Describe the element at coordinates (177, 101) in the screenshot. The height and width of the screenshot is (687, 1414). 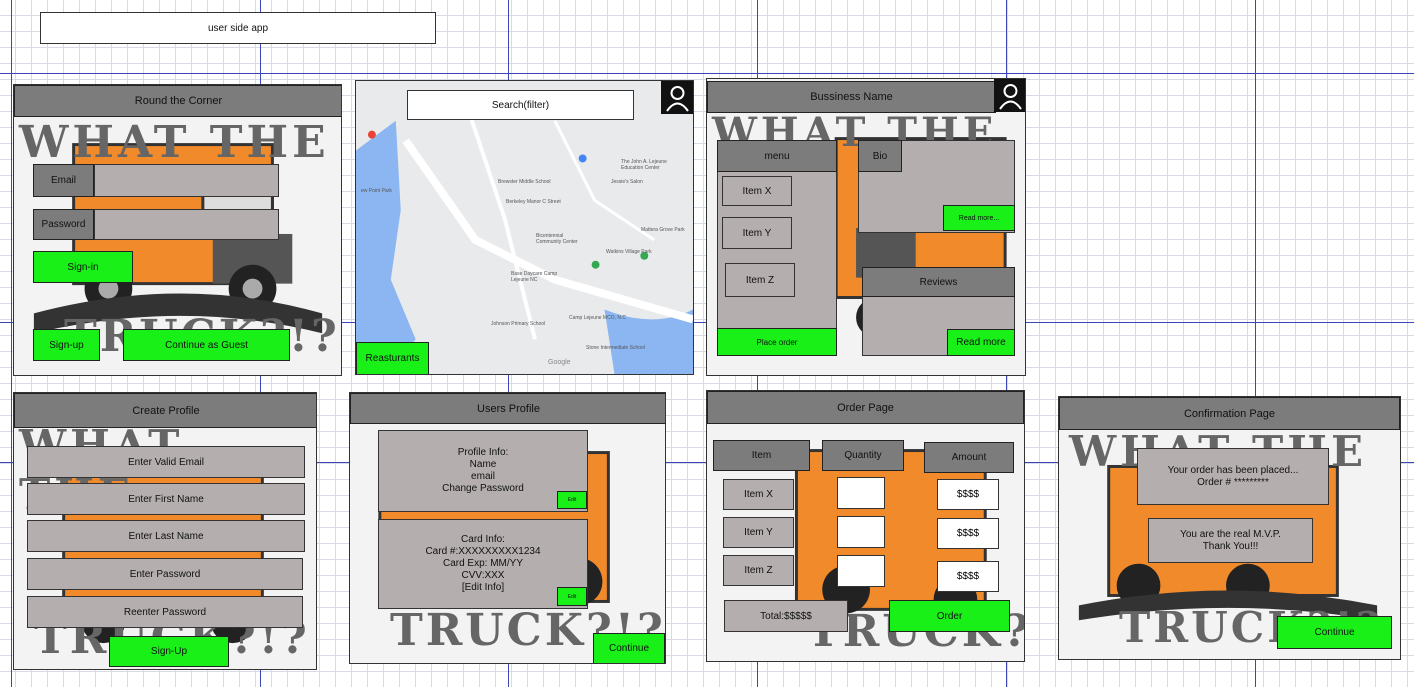
I see `login-header: Round the Corner` at that location.